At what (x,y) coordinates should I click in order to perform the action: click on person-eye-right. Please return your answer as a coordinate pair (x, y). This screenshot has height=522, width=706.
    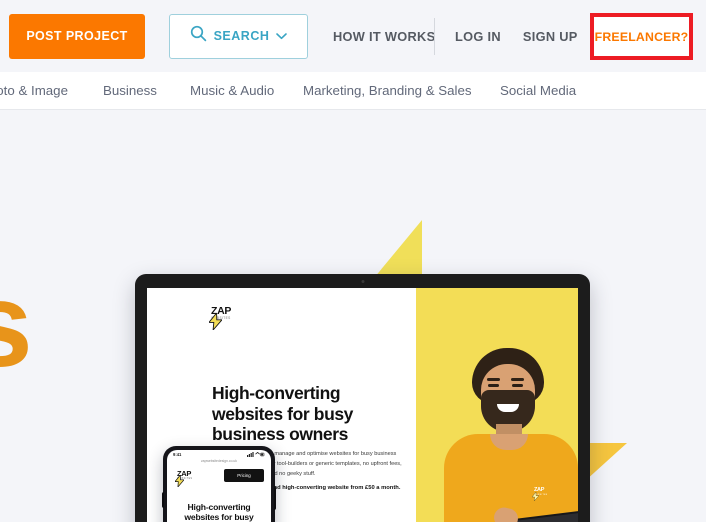
    Looking at the image, I should click on (517, 385).